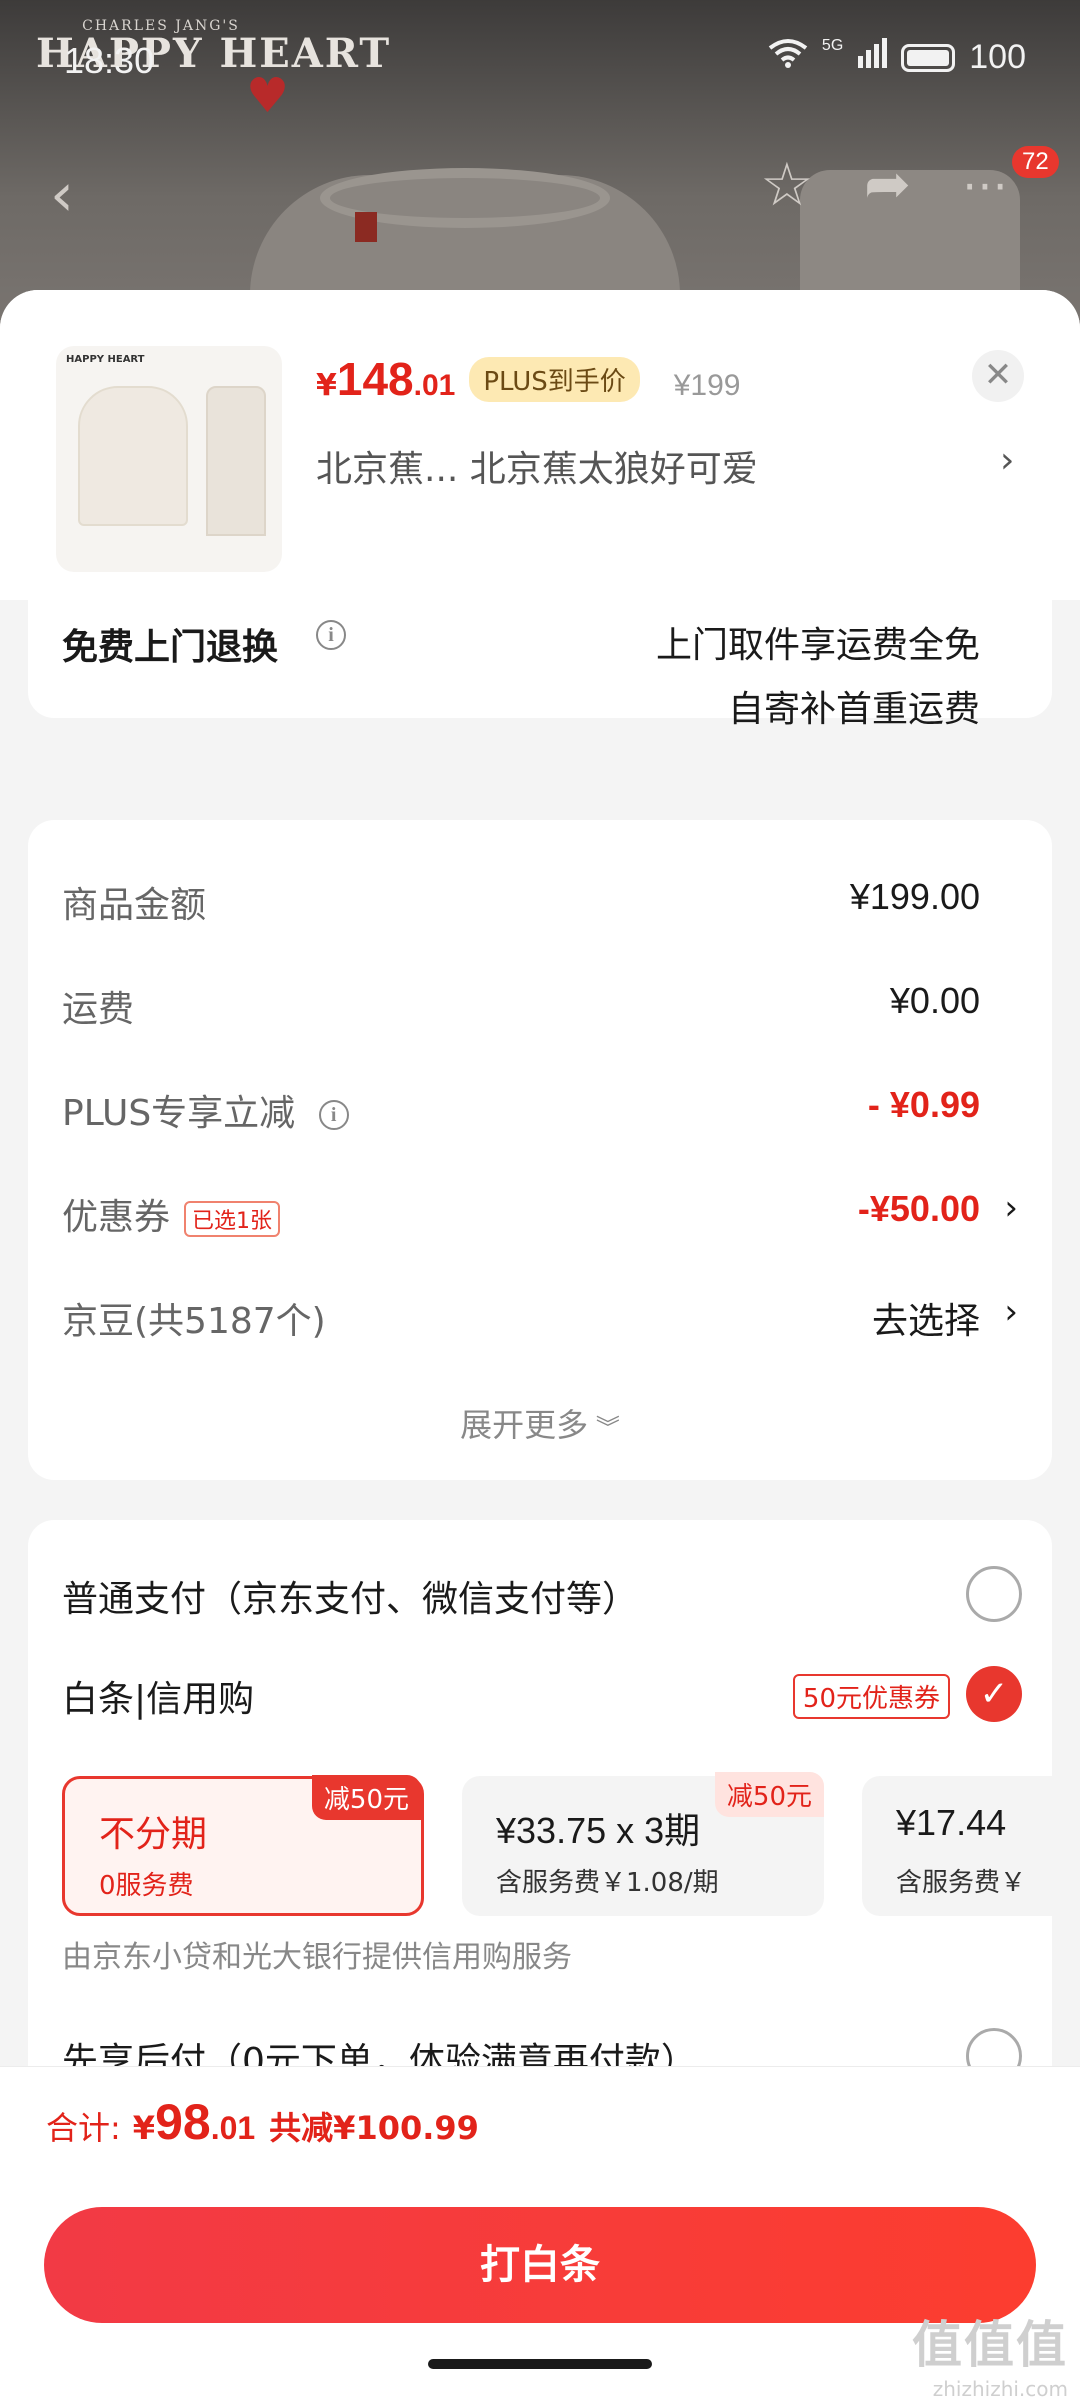 The image size is (1080, 2400). I want to click on background-tee-tag, so click(366, 227).